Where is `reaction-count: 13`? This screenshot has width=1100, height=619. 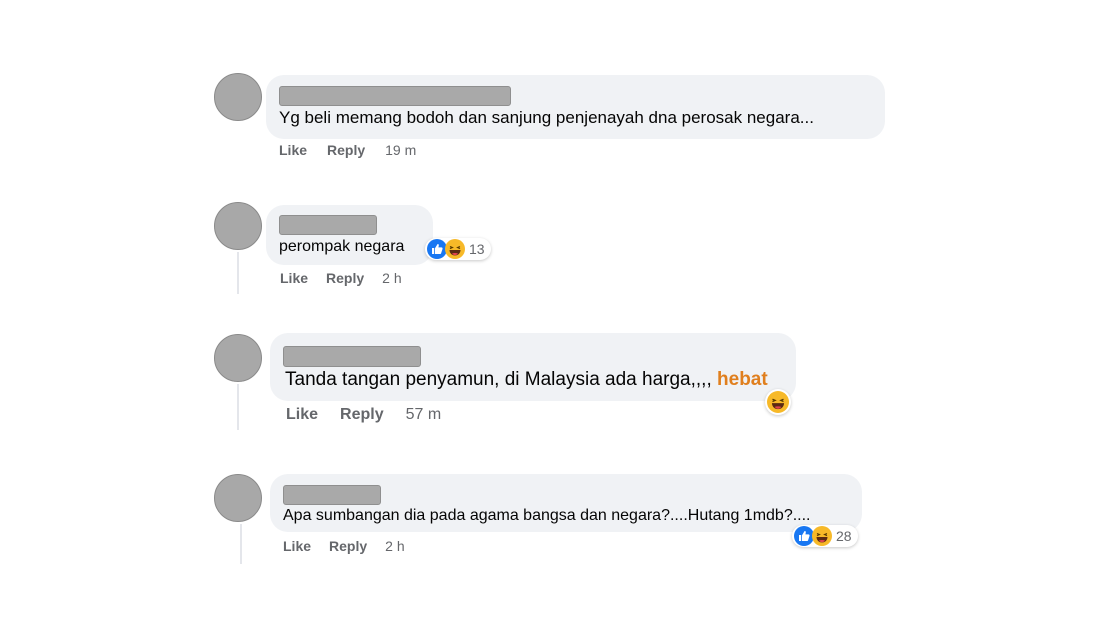 reaction-count: 13 is located at coordinates (477, 249).